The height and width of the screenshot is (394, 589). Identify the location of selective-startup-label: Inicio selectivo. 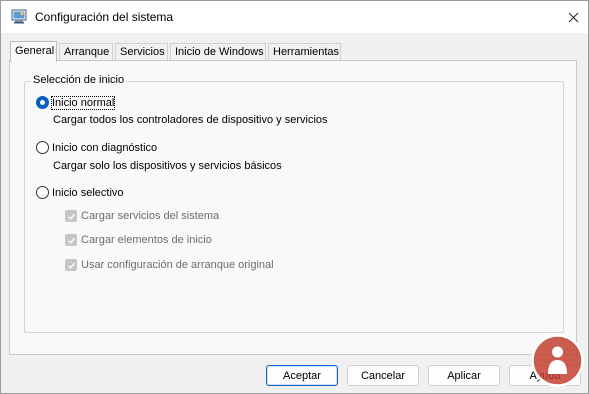
(88, 193).